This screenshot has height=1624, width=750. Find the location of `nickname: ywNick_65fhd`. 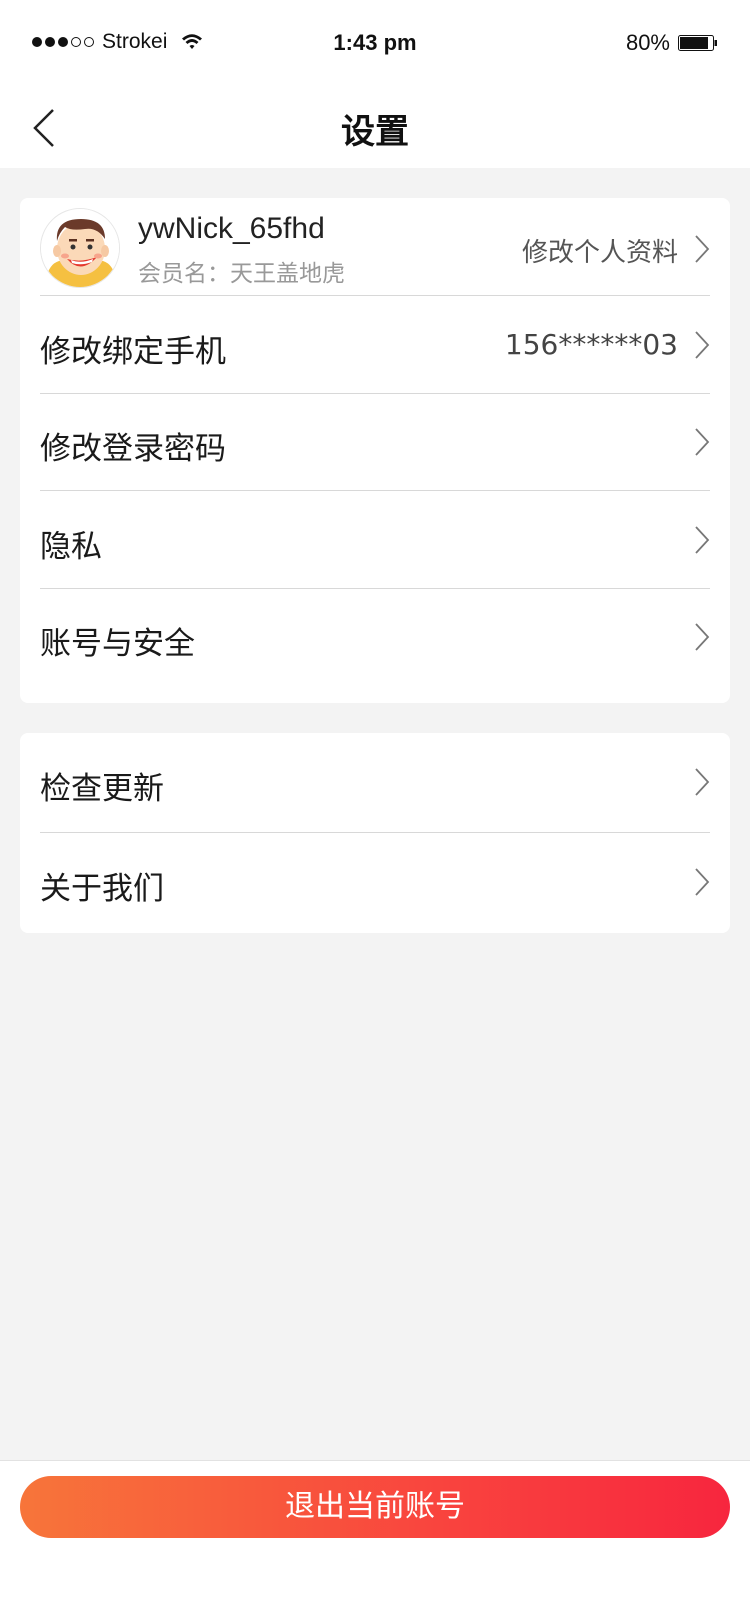

nickname: ywNick_65fhd is located at coordinates (231, 228).